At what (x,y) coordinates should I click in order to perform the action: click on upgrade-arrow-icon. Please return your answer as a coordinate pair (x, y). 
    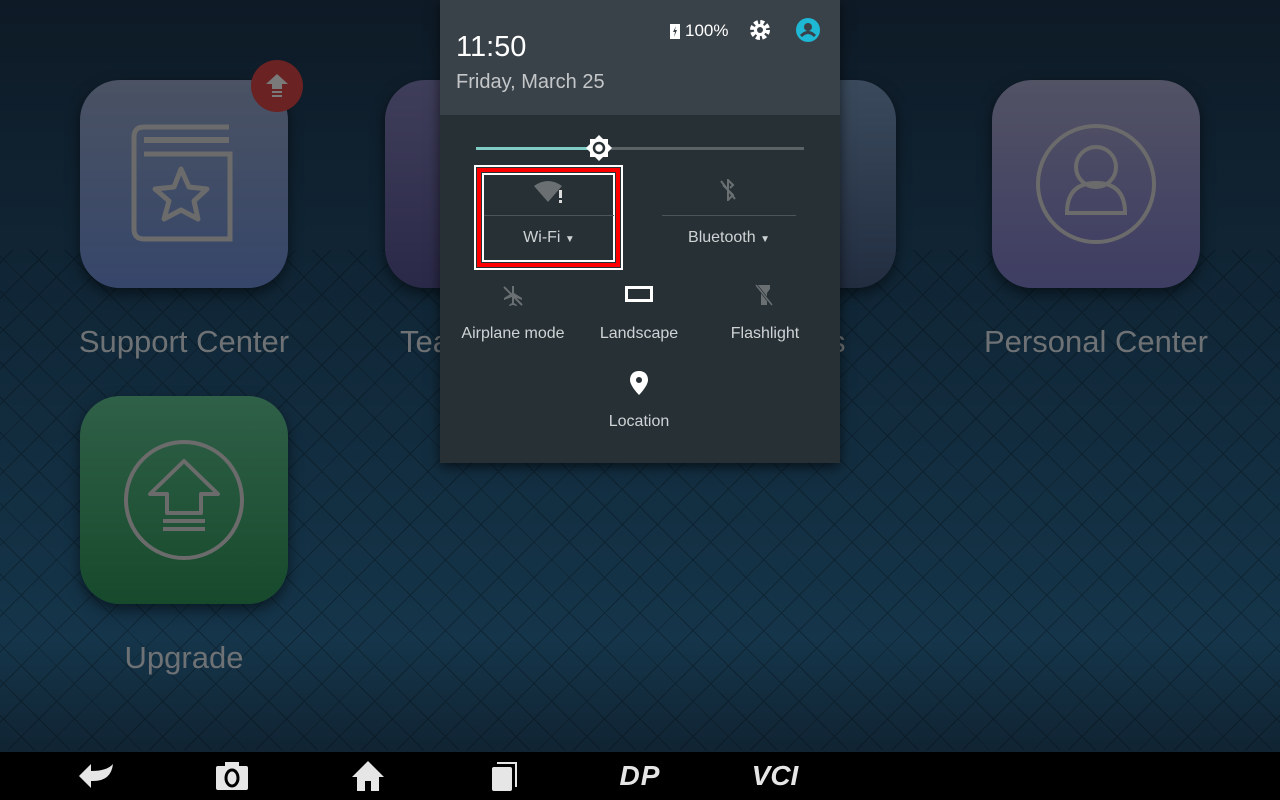
    Looking at the image, I should click on (184, 500).